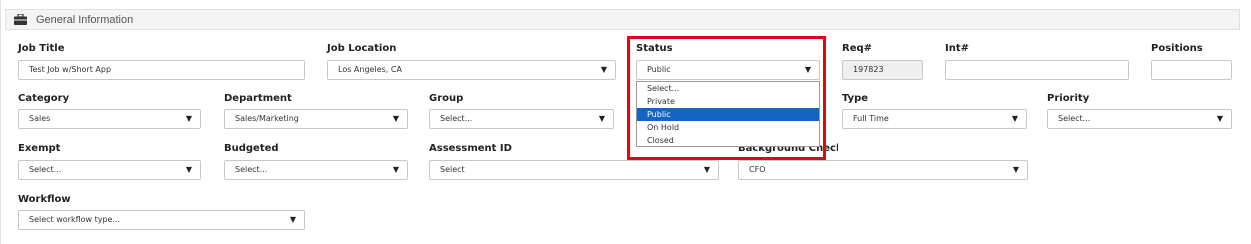 Image resolution: width=1251 pixels, height=244 pixels. What do you see at coordinates (362, 48) in the screenshot?
I see `job-location-label: Job Location` at bounding box center [362, 48].